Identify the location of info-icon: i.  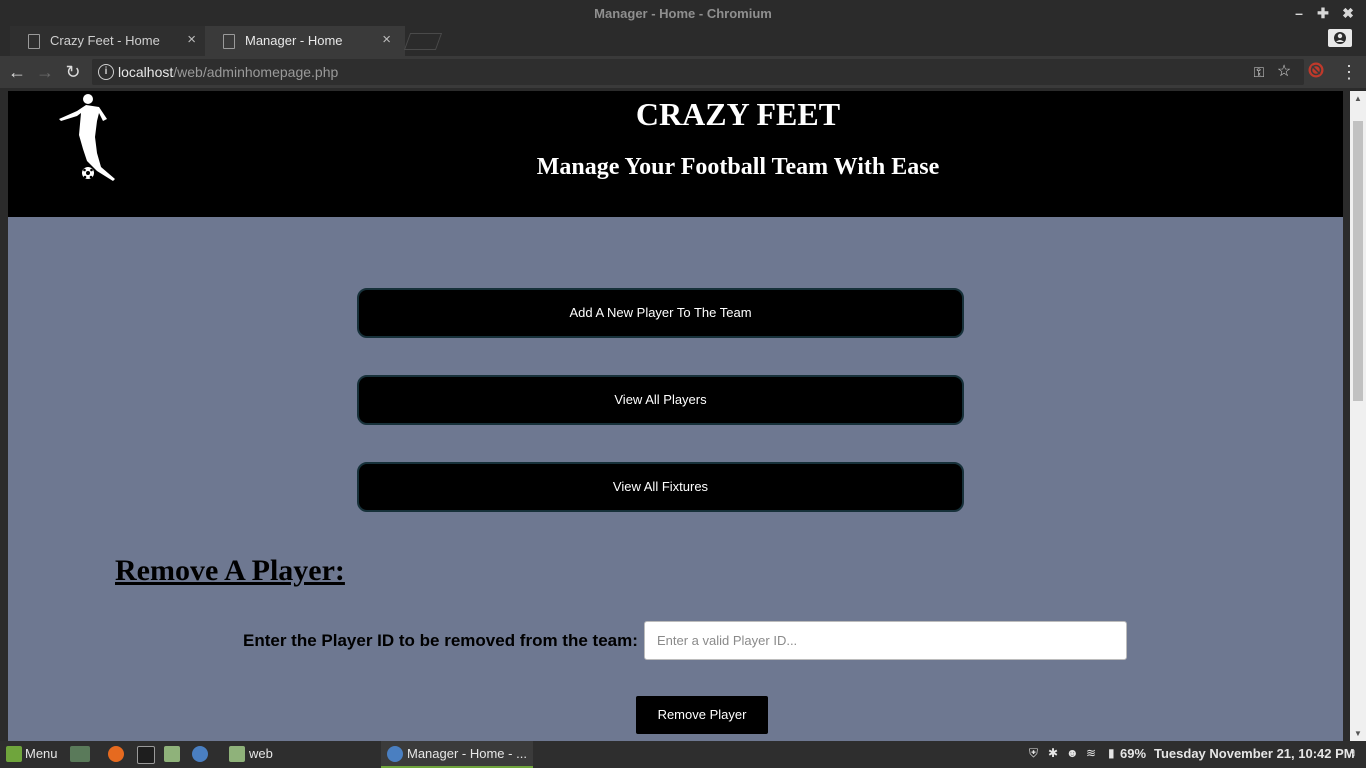
(106, 72).